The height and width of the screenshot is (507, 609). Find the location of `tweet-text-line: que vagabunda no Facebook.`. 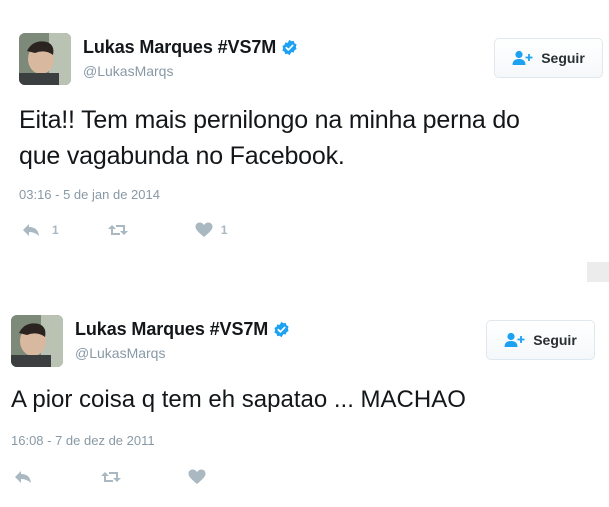

tweet-text-line: que vagabunda no Facebook. is located at coordinates (182, 156).